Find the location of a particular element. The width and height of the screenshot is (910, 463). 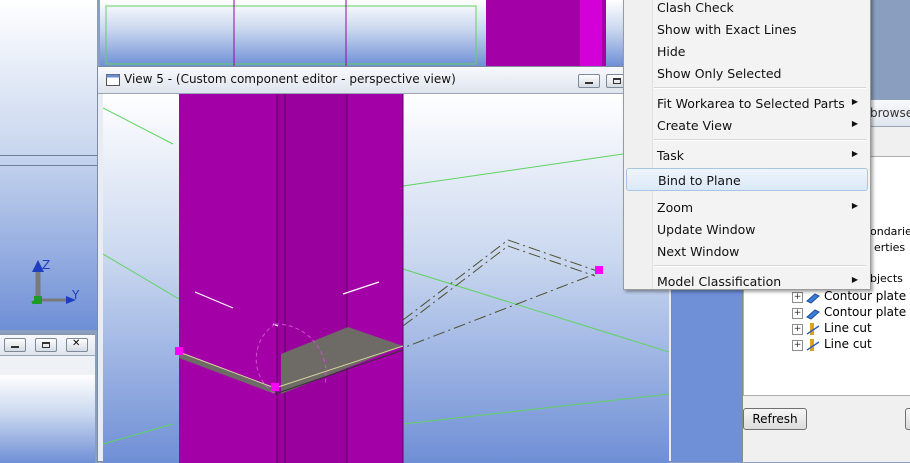

menu-item-show-with-exact-lines: Show with Exact Lines is located at coordinates (747, 30).